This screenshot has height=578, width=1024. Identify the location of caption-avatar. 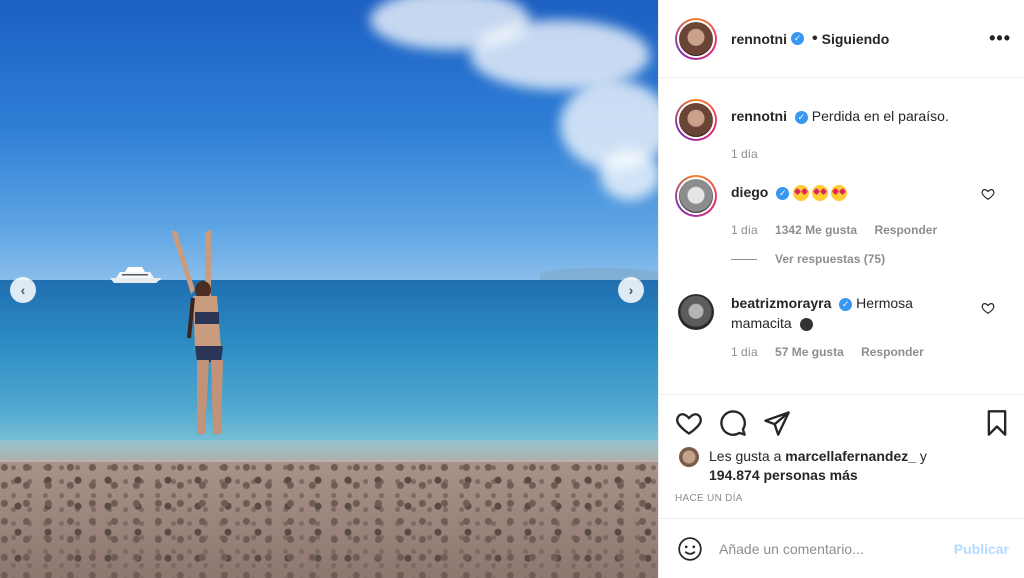
(696, 120).